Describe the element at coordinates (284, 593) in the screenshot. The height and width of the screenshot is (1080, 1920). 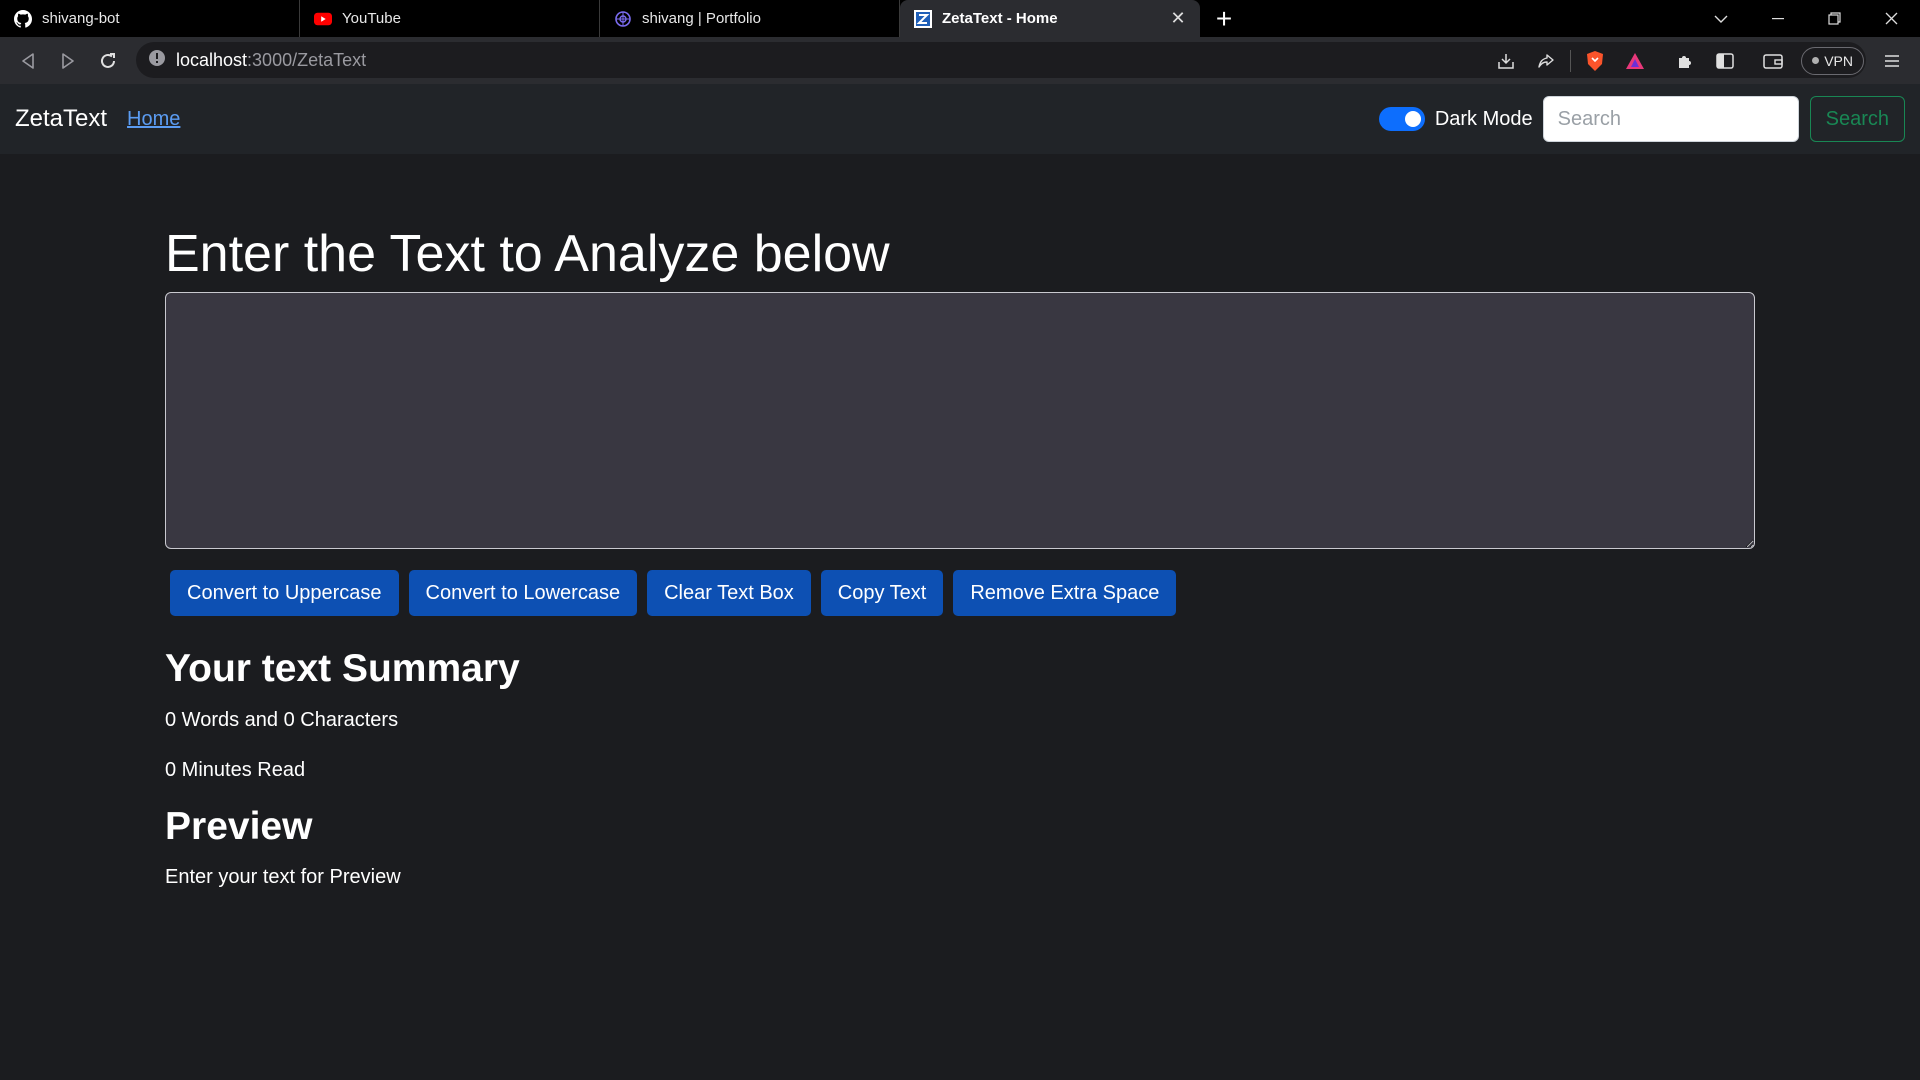
I see `convert-uppercase-button: Convert to Uppercase` at that location.